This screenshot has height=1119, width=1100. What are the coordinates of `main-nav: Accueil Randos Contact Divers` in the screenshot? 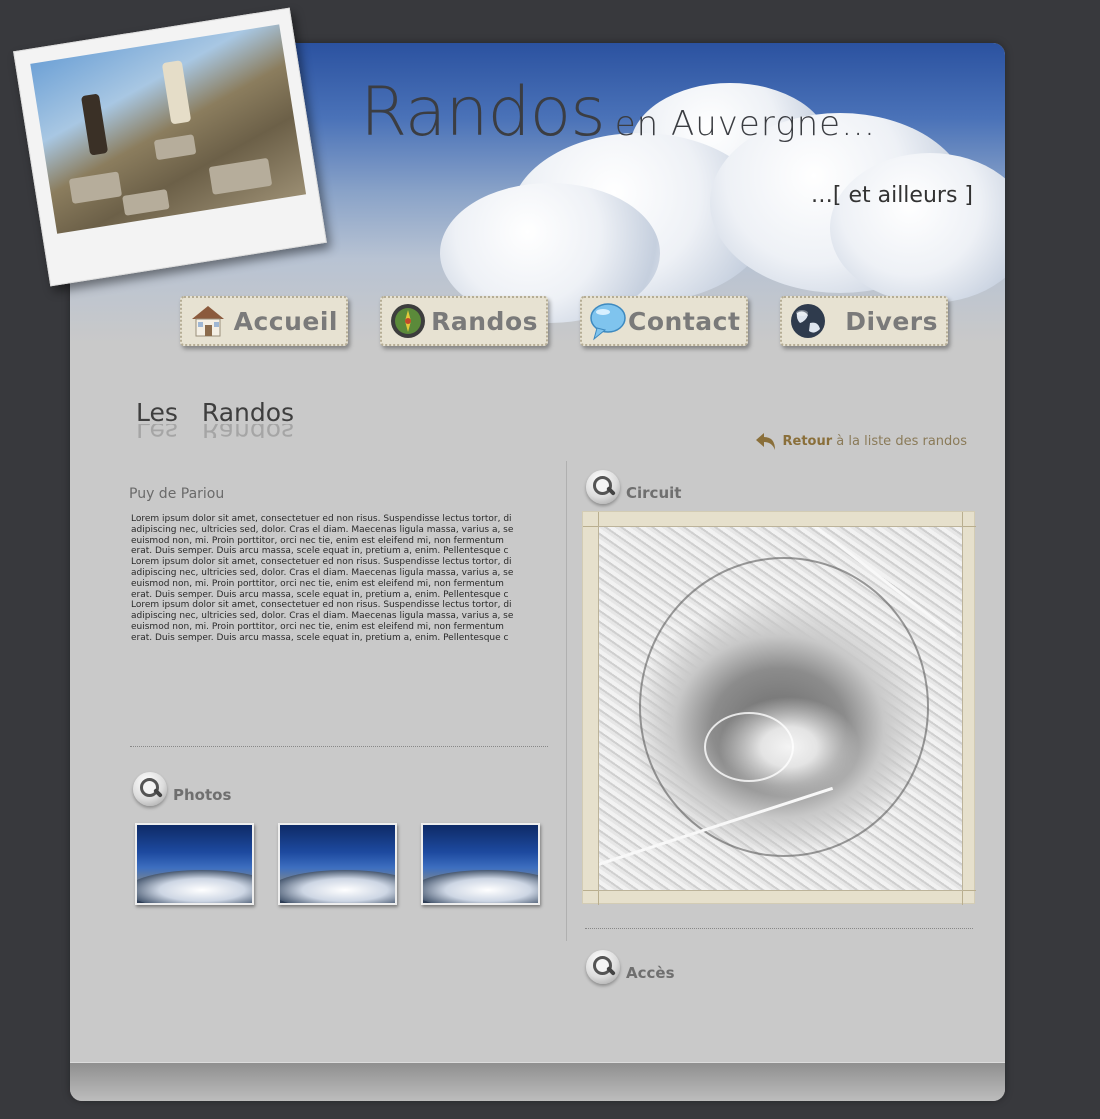 It's located at (537, 323).